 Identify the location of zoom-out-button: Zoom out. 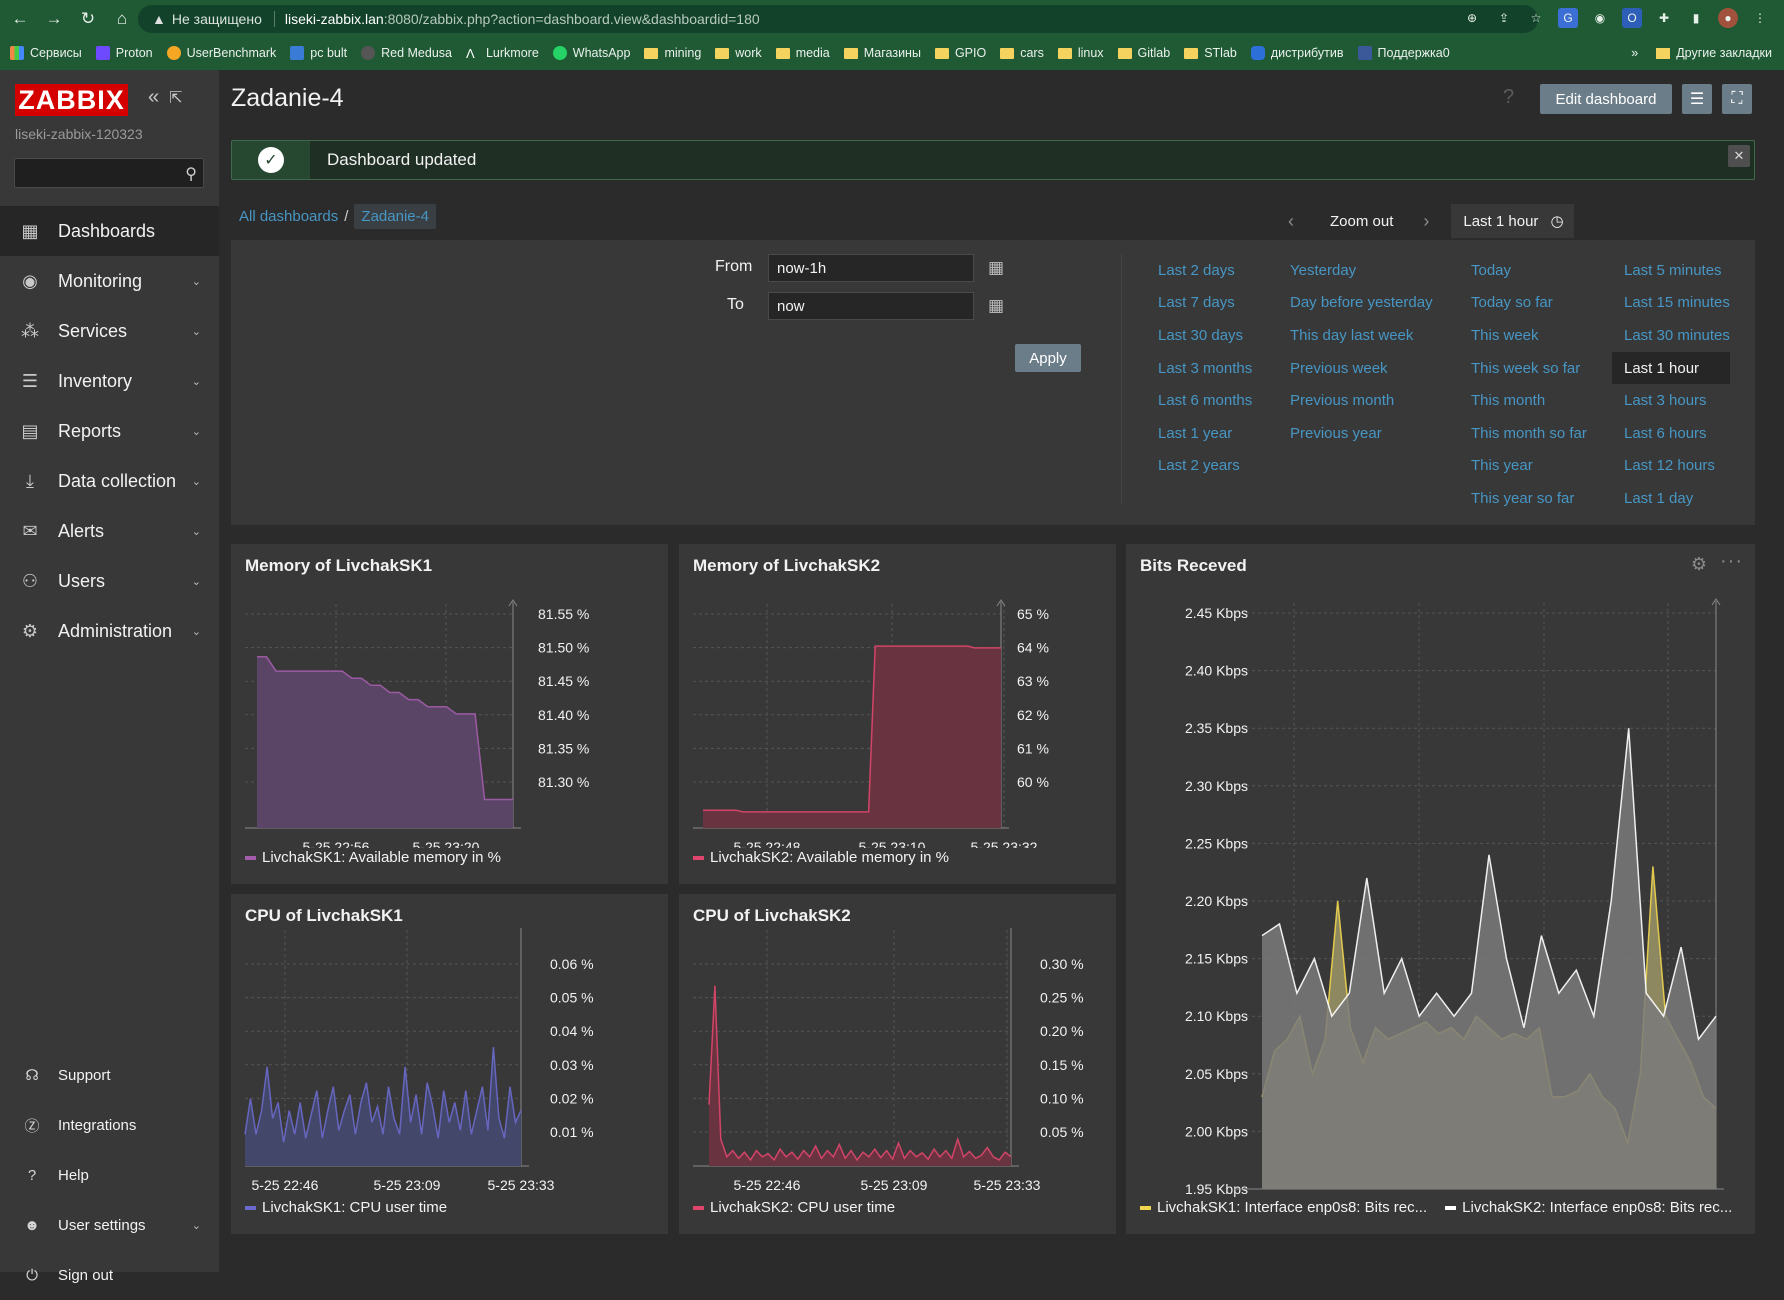
(1361, 221).